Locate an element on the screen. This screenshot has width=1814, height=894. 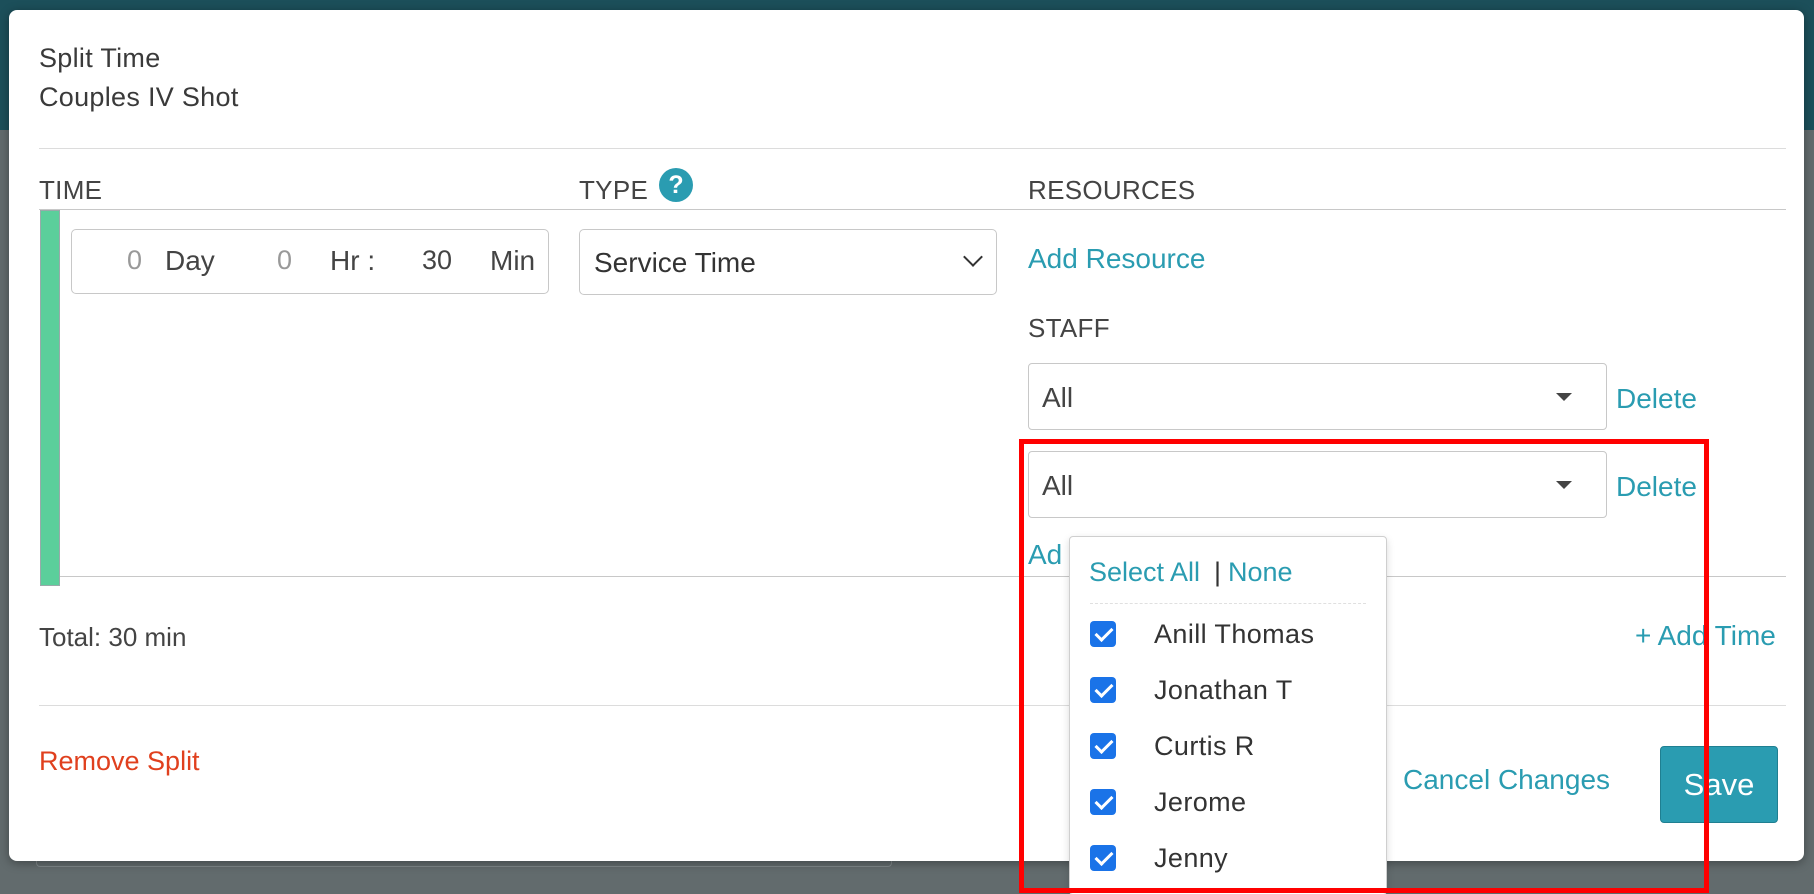
staff-select-2-value: All is located at coordinates (1058, 485).